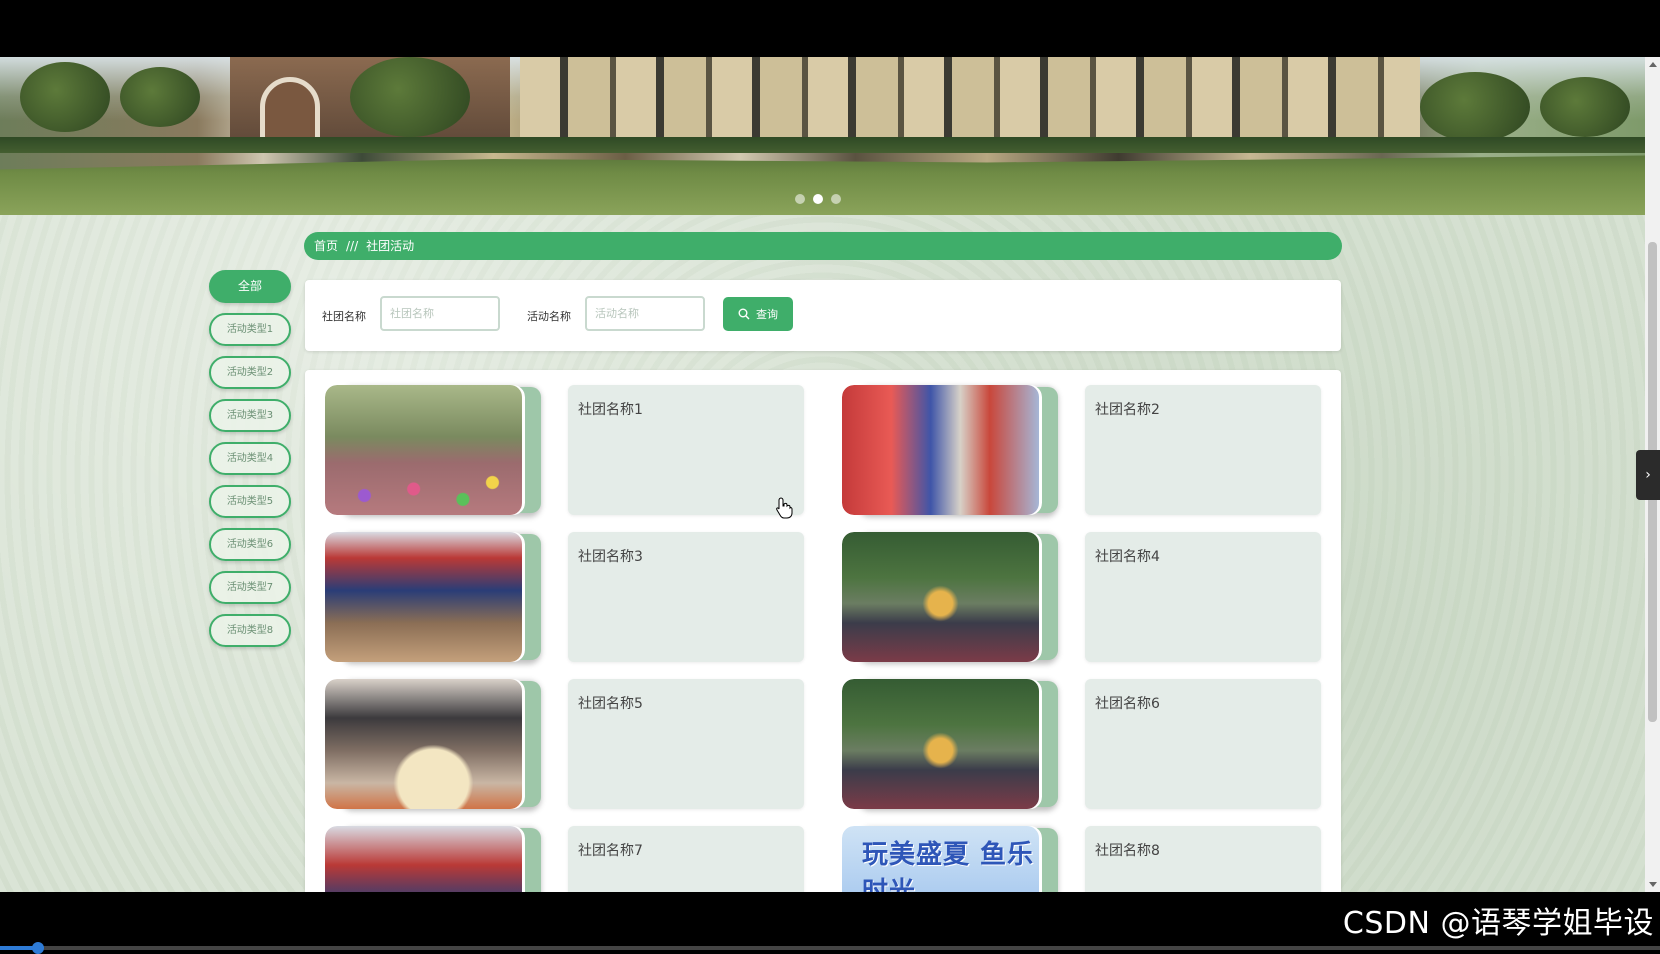 This screenshot has width=1660, height=954. Describe the element at coordinates (1127, 851) in the screenshot. I see `club-name: 社团名称8` at that location.